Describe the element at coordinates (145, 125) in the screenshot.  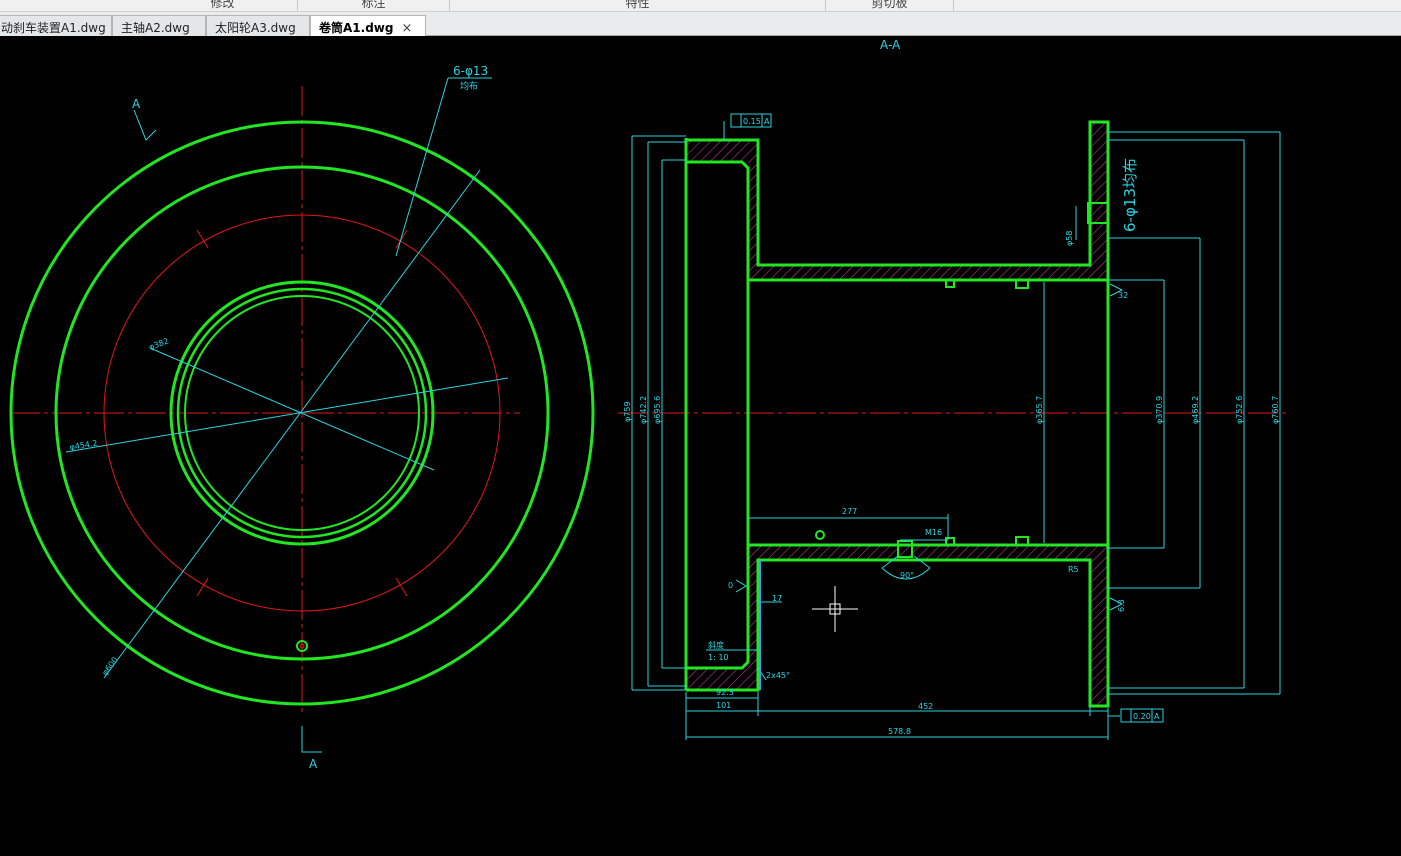
I see `section-arrow-top` at that location.